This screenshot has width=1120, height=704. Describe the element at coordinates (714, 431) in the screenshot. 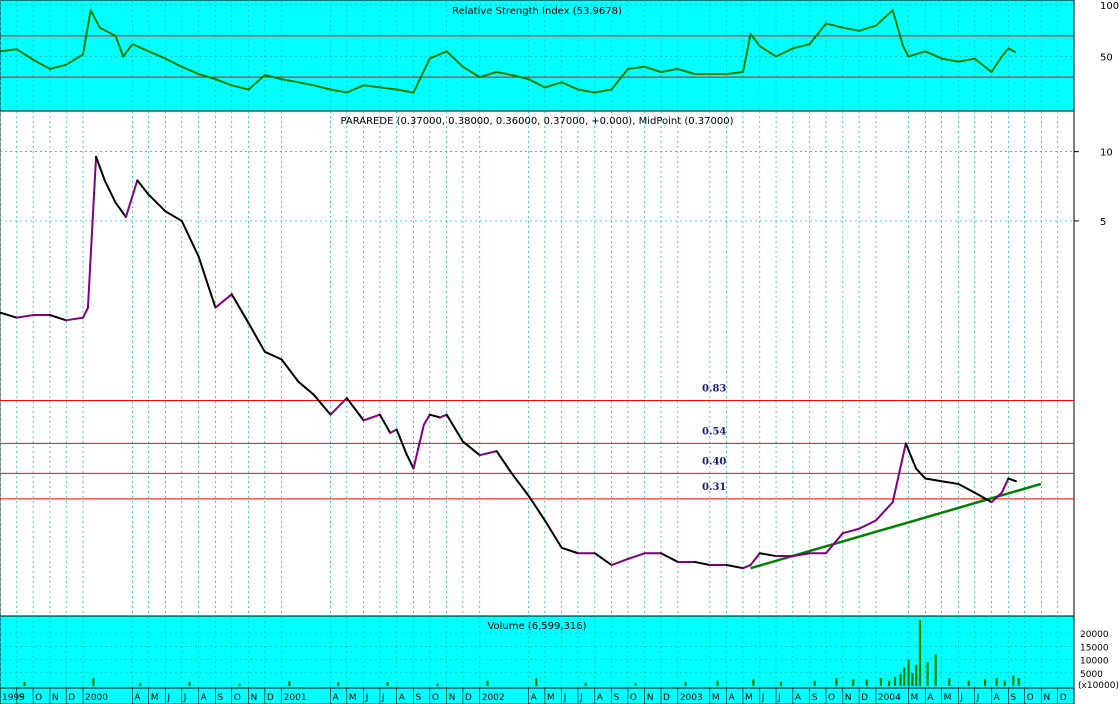

I see `fibonacci-label: 0.54` at that location.